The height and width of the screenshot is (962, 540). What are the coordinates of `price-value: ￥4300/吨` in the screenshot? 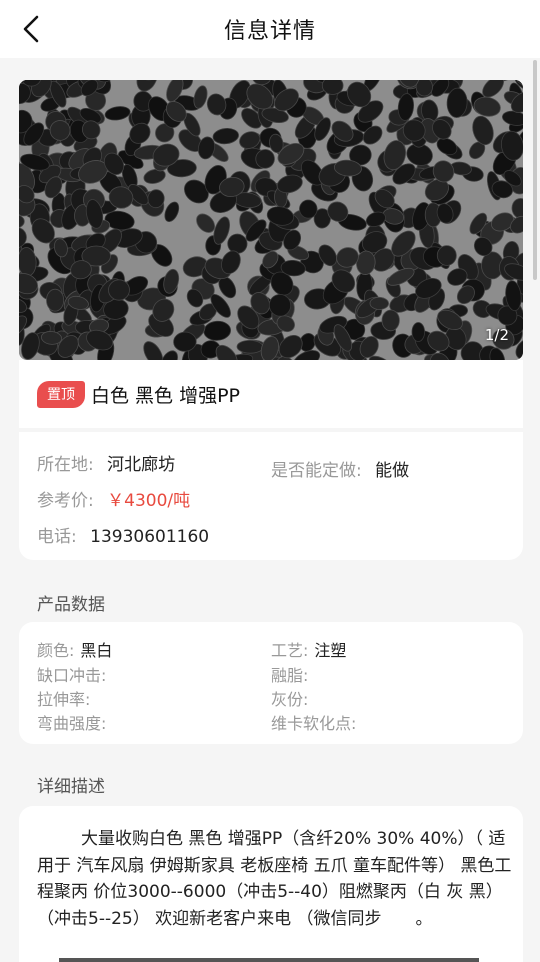 It's located at (149, 501).